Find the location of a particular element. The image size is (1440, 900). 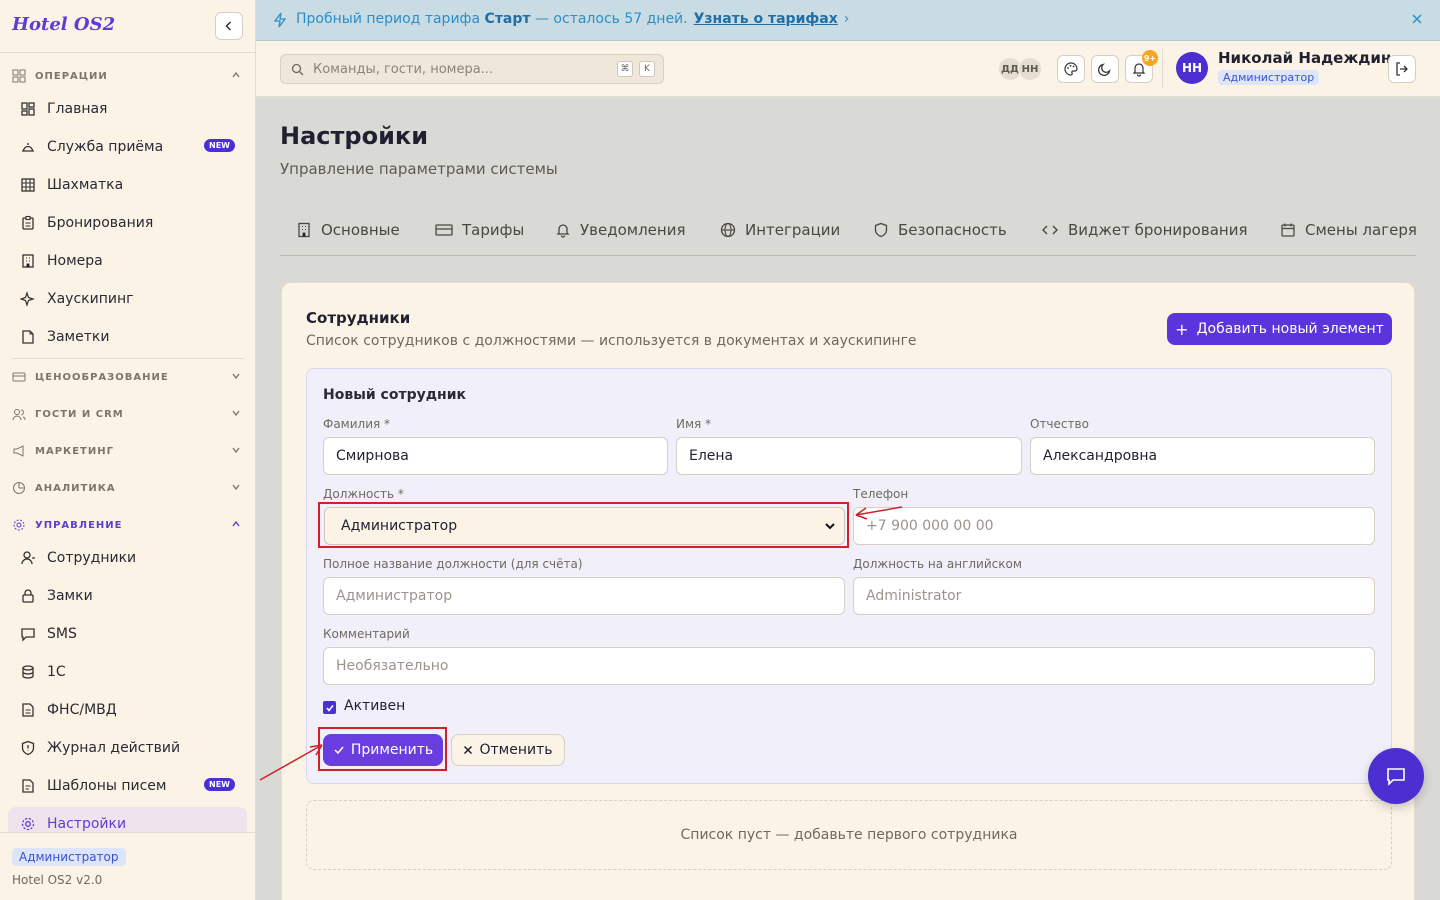

kbd-cmd: ⌘ is located at coordinates (625, 69).